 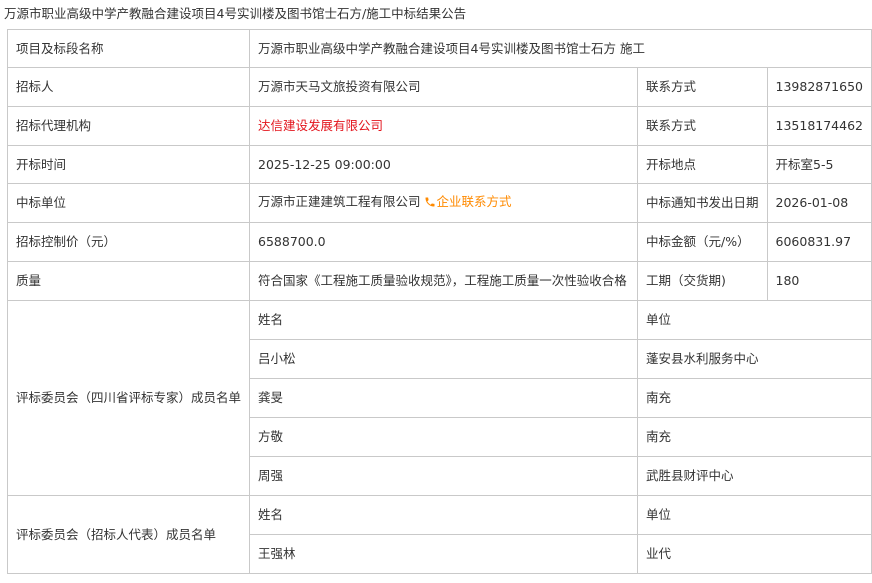 I want to click on reps-committee-label: 评标委员会（招标人代表）成员名单, so click(x=128, y=534).